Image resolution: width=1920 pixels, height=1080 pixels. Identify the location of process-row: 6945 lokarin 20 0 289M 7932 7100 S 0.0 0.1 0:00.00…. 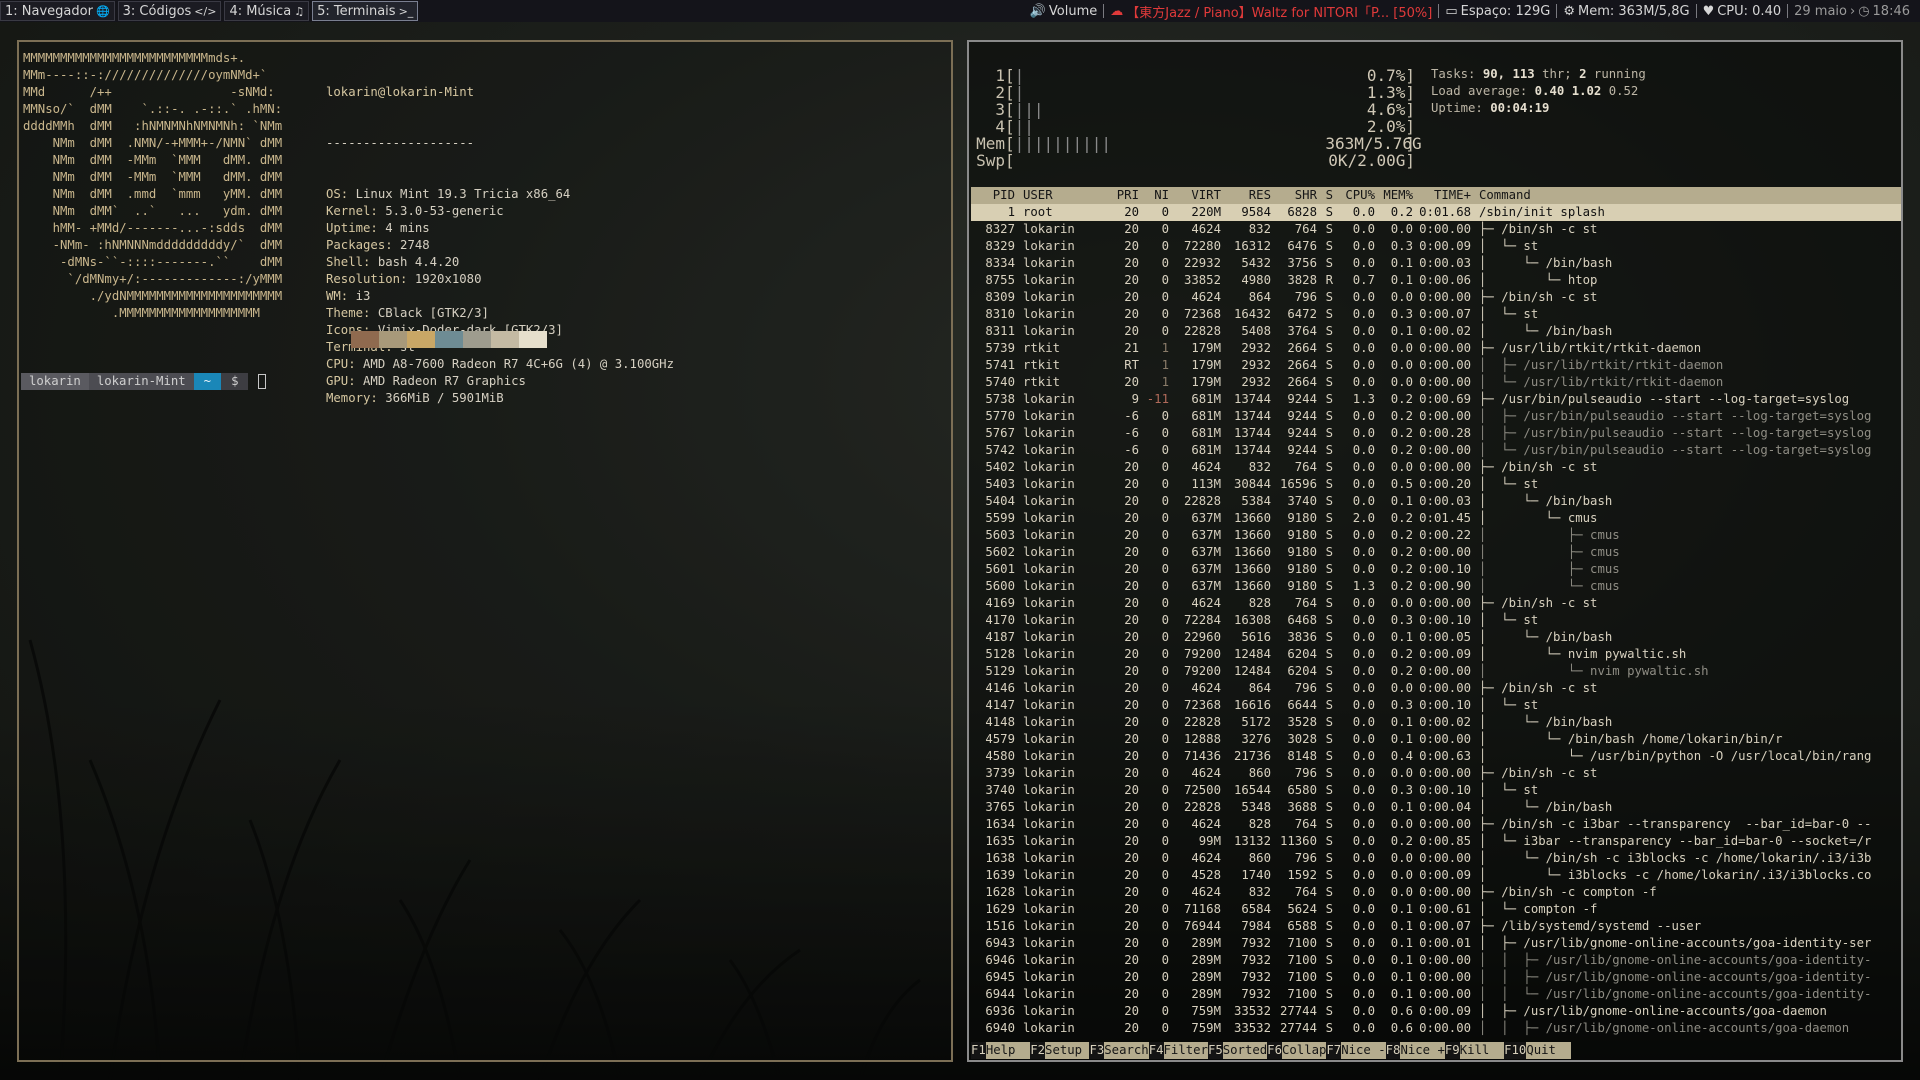
(1436, 977).